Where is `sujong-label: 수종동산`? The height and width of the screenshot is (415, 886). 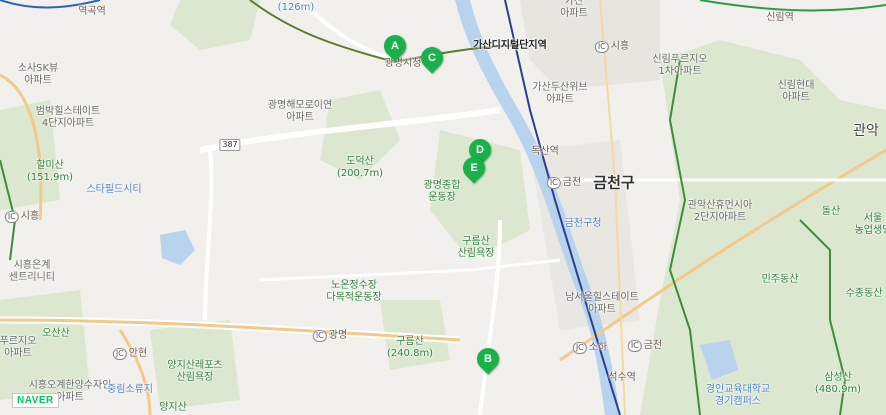 sujong-label: 수종동산 is located at coordinates (864, 293).